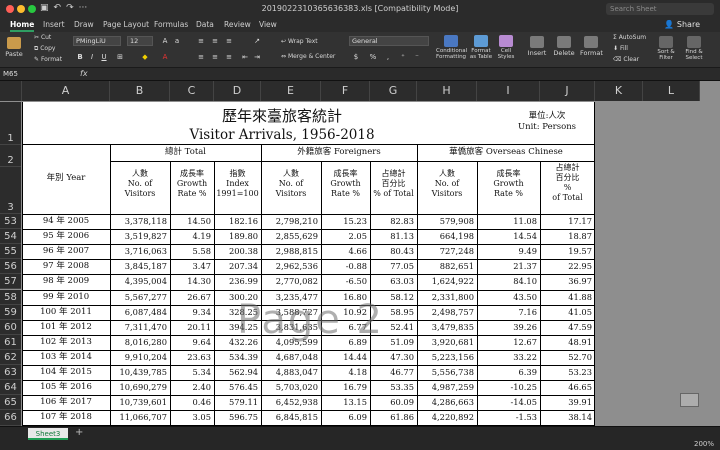 This screenshot has width=720, height=450. What do you see at coordinates (268, 24) in the screenshot?
I see `tab-view: View` at bounding box center [268, 24].